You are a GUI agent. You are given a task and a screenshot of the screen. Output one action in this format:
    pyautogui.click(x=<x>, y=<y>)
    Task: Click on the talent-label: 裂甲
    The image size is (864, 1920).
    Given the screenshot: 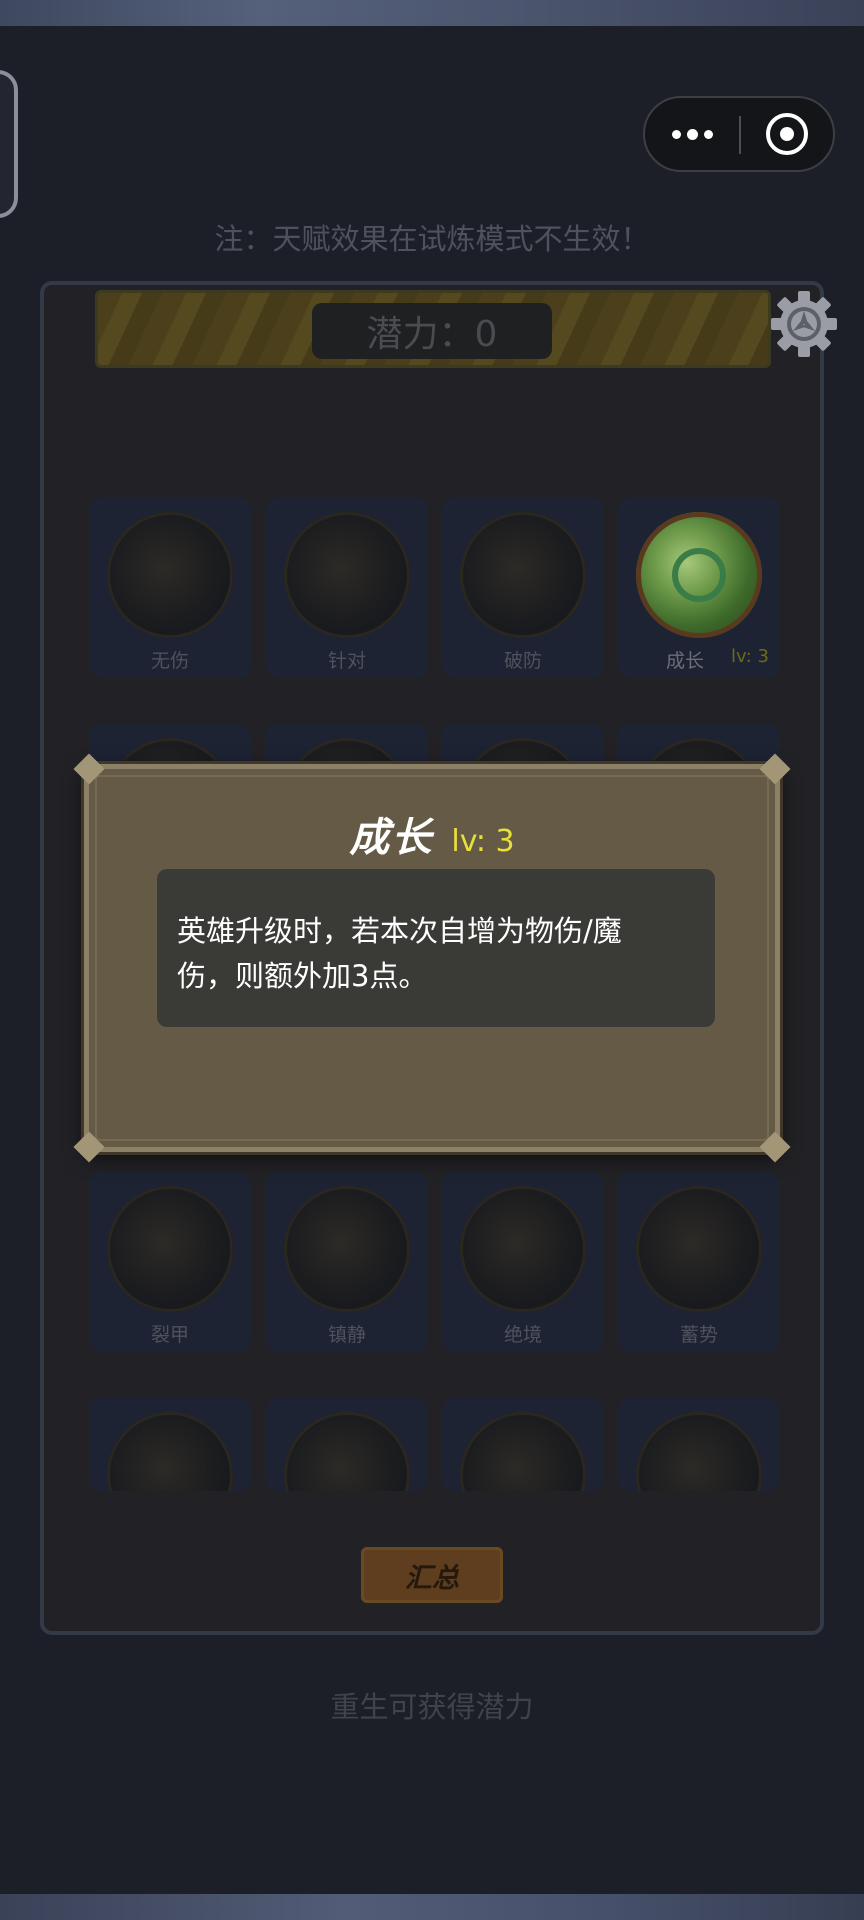 What is the action you would take?
    pyautogui.click(x=169, y=1335)
    